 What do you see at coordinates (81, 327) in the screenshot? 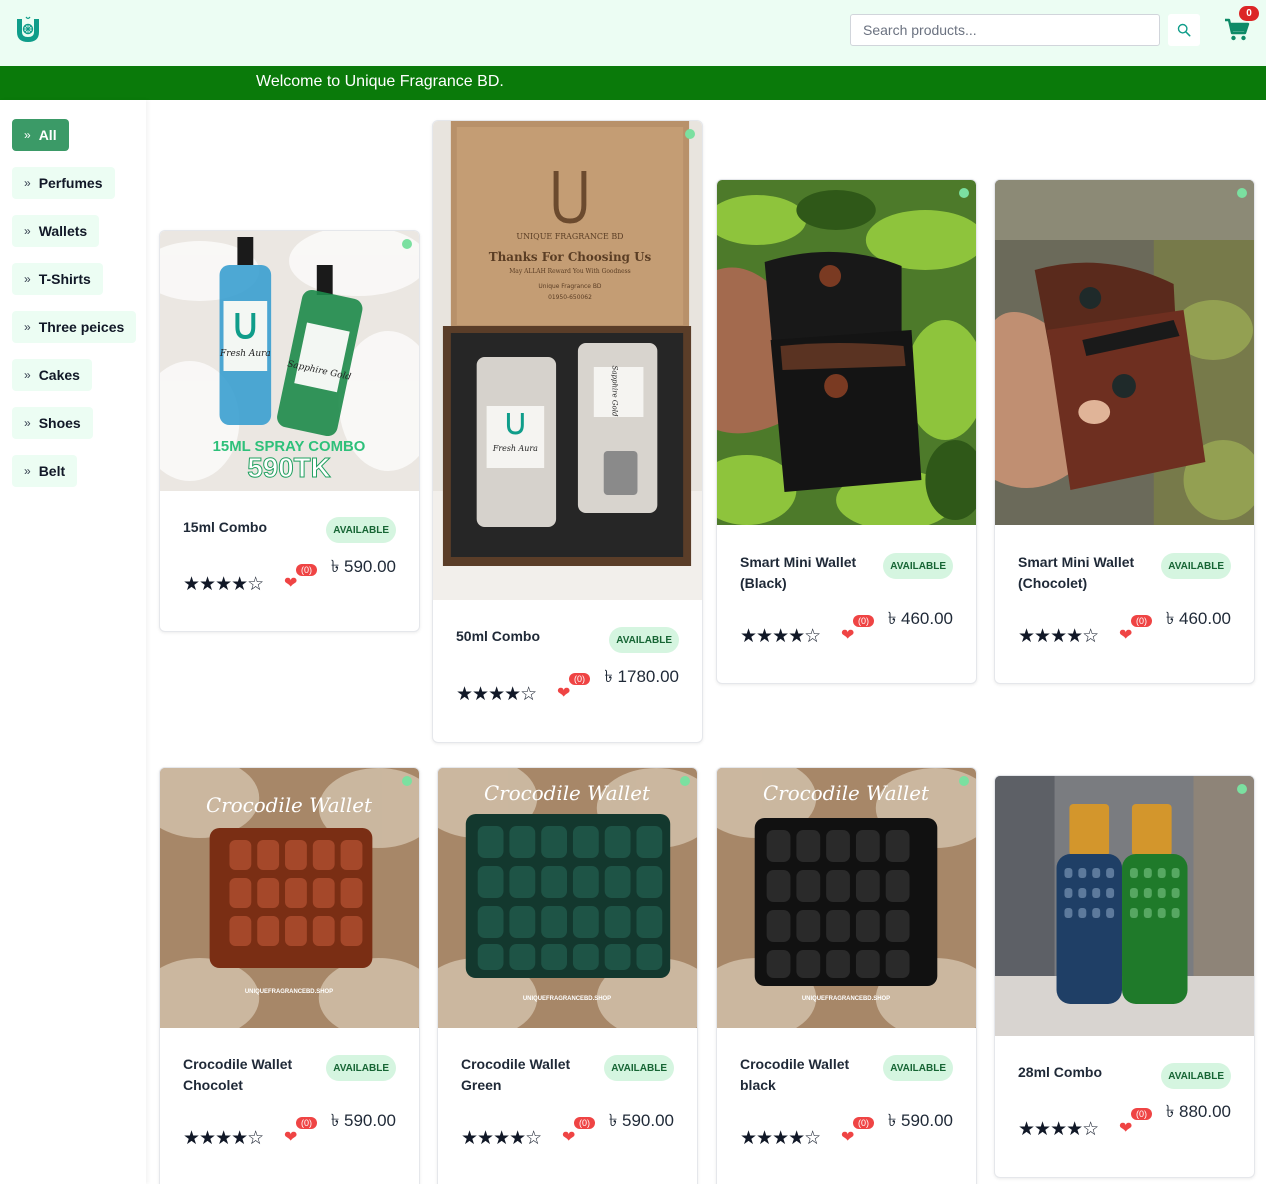
I see `category-label: Three peices` at bounding box center [81, 327].